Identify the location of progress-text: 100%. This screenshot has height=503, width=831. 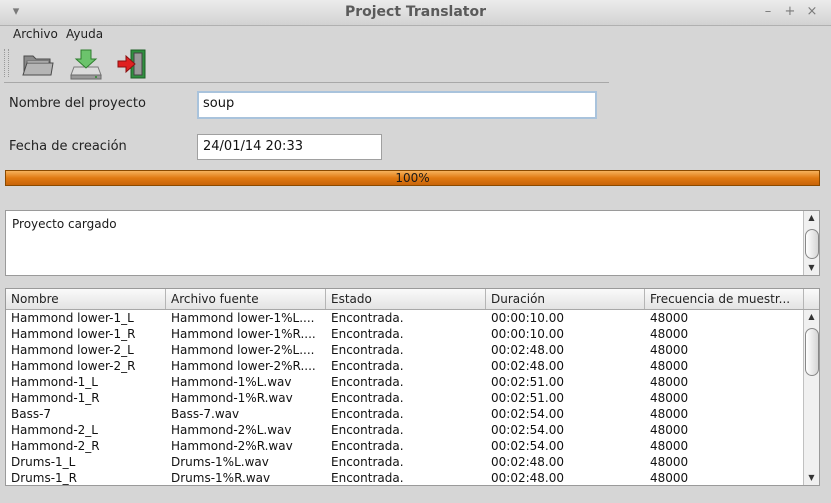
(412, 178).